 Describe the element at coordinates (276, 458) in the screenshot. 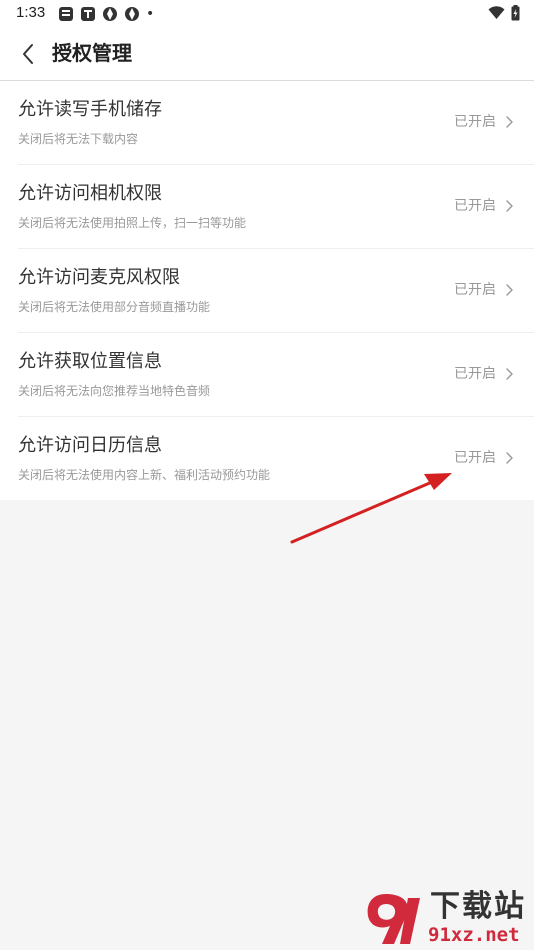

I see `permission-row-calendar: 允许访问日历信息 关闭后将无法使用内容上新、福利活动预约功能 已开启` at that location.